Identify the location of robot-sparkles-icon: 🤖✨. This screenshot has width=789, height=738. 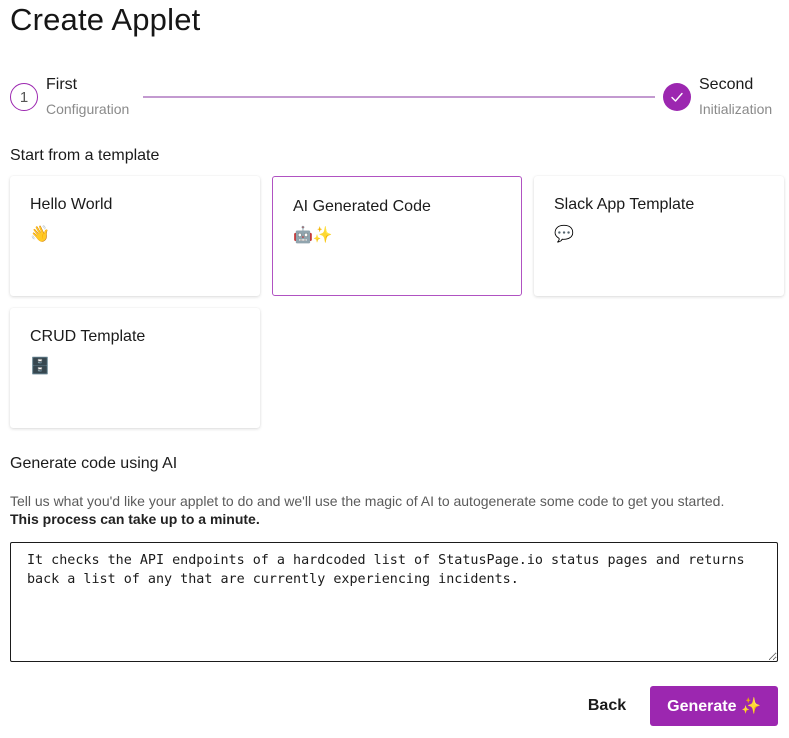
(313, 235).